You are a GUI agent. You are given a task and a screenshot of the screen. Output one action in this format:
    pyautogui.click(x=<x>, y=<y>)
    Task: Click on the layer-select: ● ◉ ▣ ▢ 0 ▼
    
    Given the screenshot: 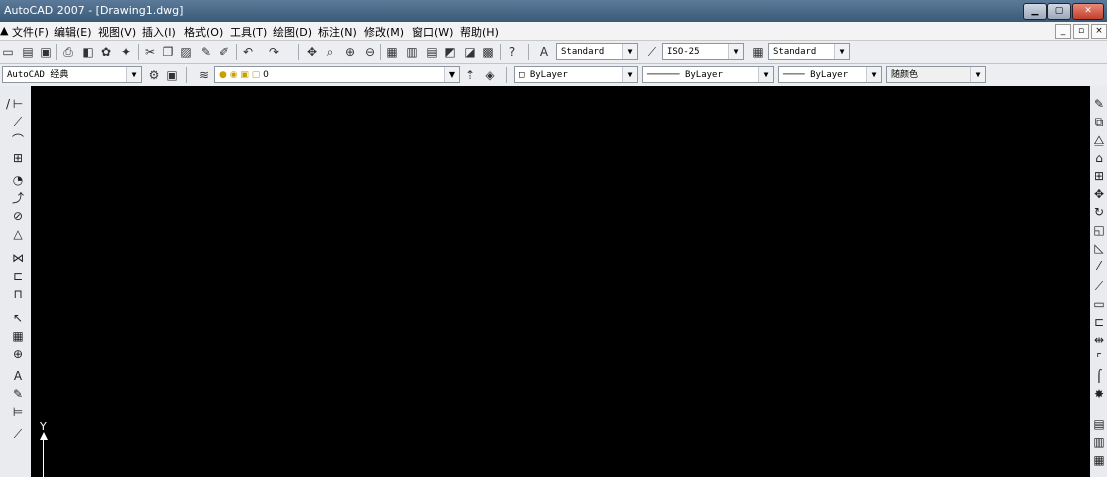 What is the action you would take?
    pyautogui.click(x=337, y=74)
    